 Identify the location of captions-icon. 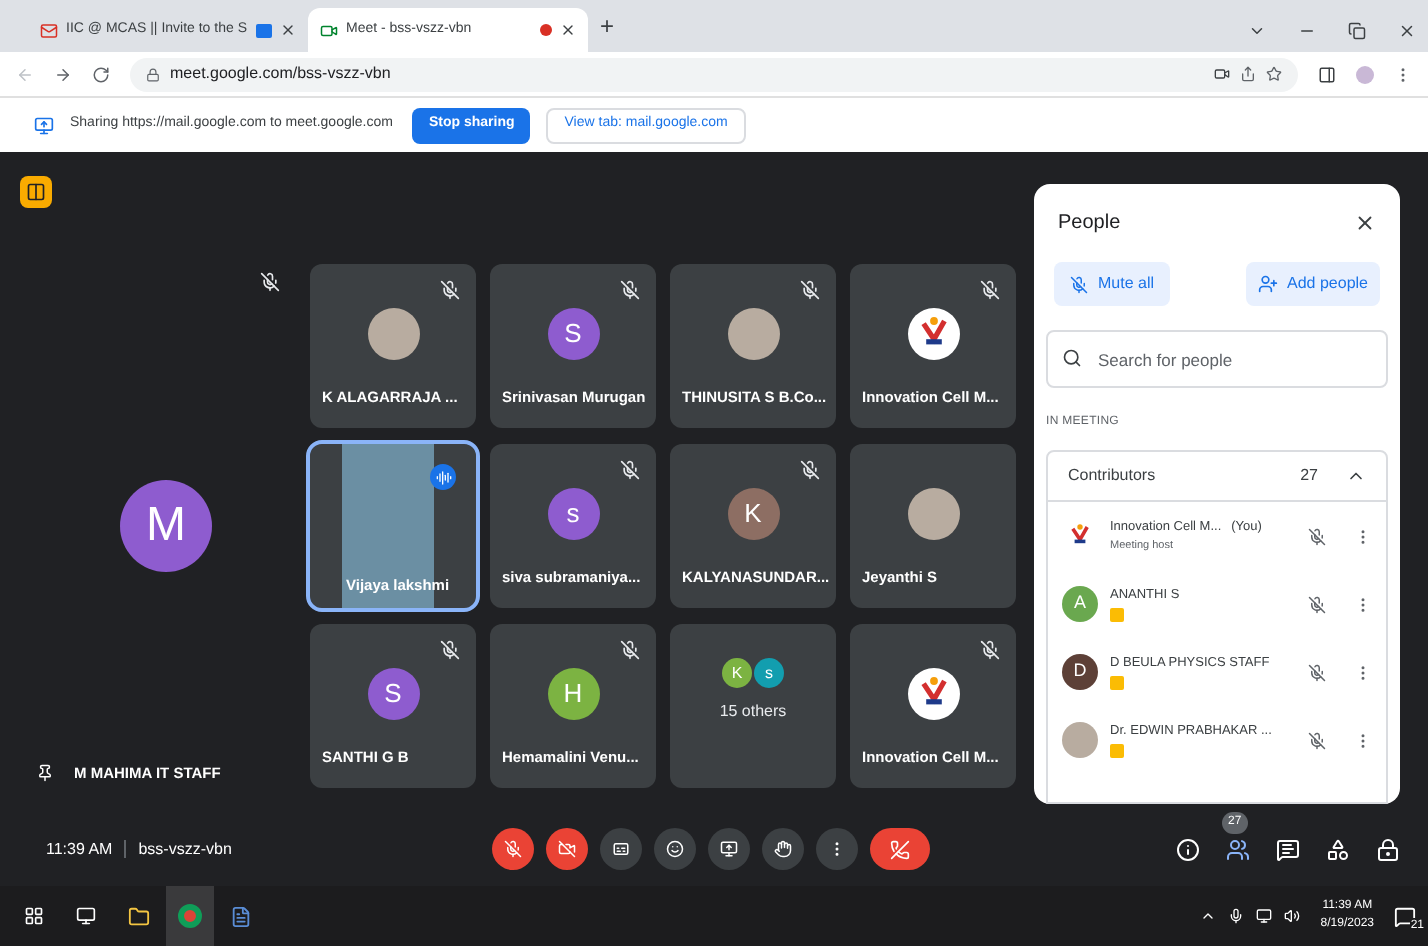
(620, 849).